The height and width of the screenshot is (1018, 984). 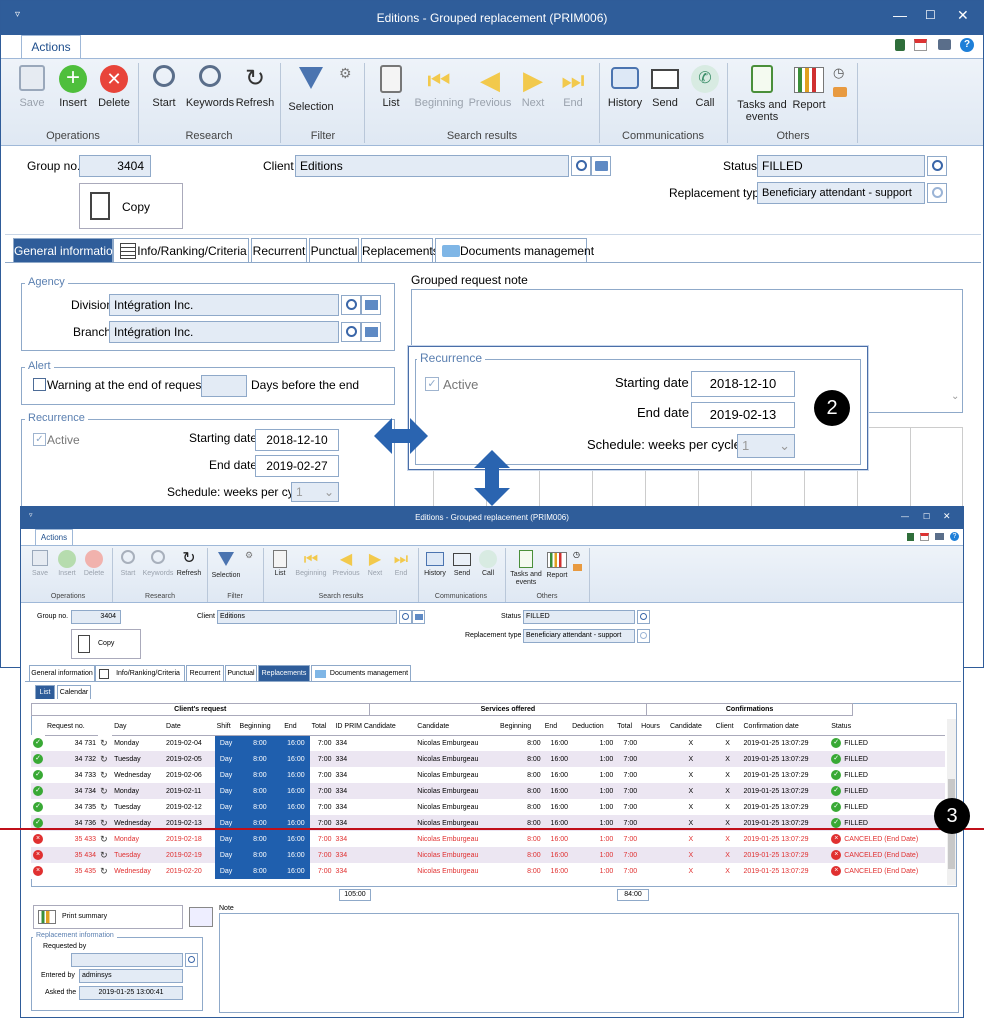 I want to click on starting-date-field: 2018-12-10, so click(x=297, y=440).